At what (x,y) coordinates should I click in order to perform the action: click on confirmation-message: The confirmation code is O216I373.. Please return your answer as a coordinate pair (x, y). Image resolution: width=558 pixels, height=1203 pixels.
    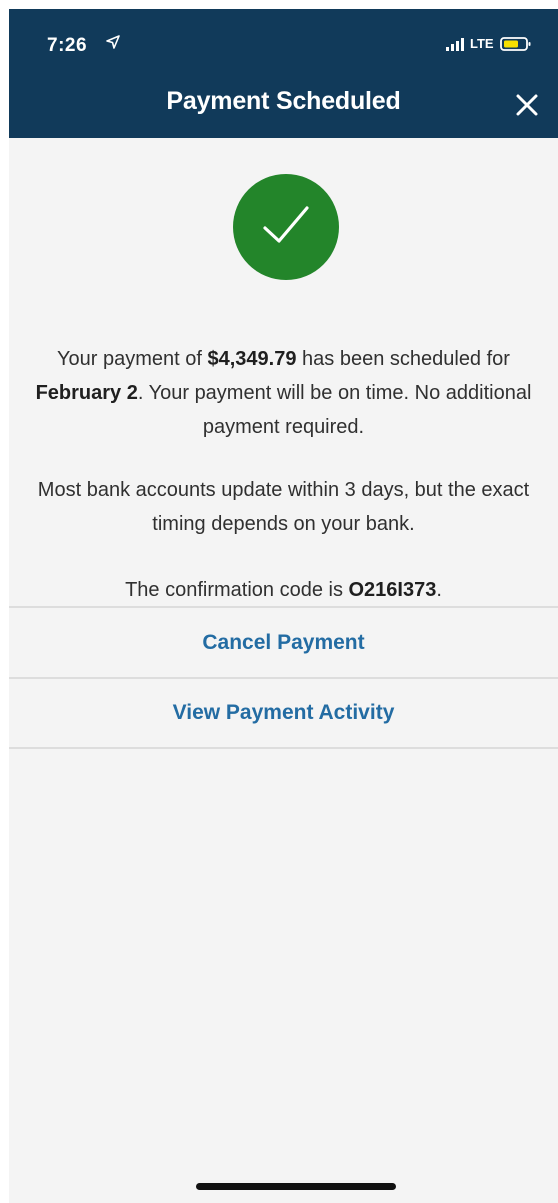
    Looking at the image, I should click on (283, 590).